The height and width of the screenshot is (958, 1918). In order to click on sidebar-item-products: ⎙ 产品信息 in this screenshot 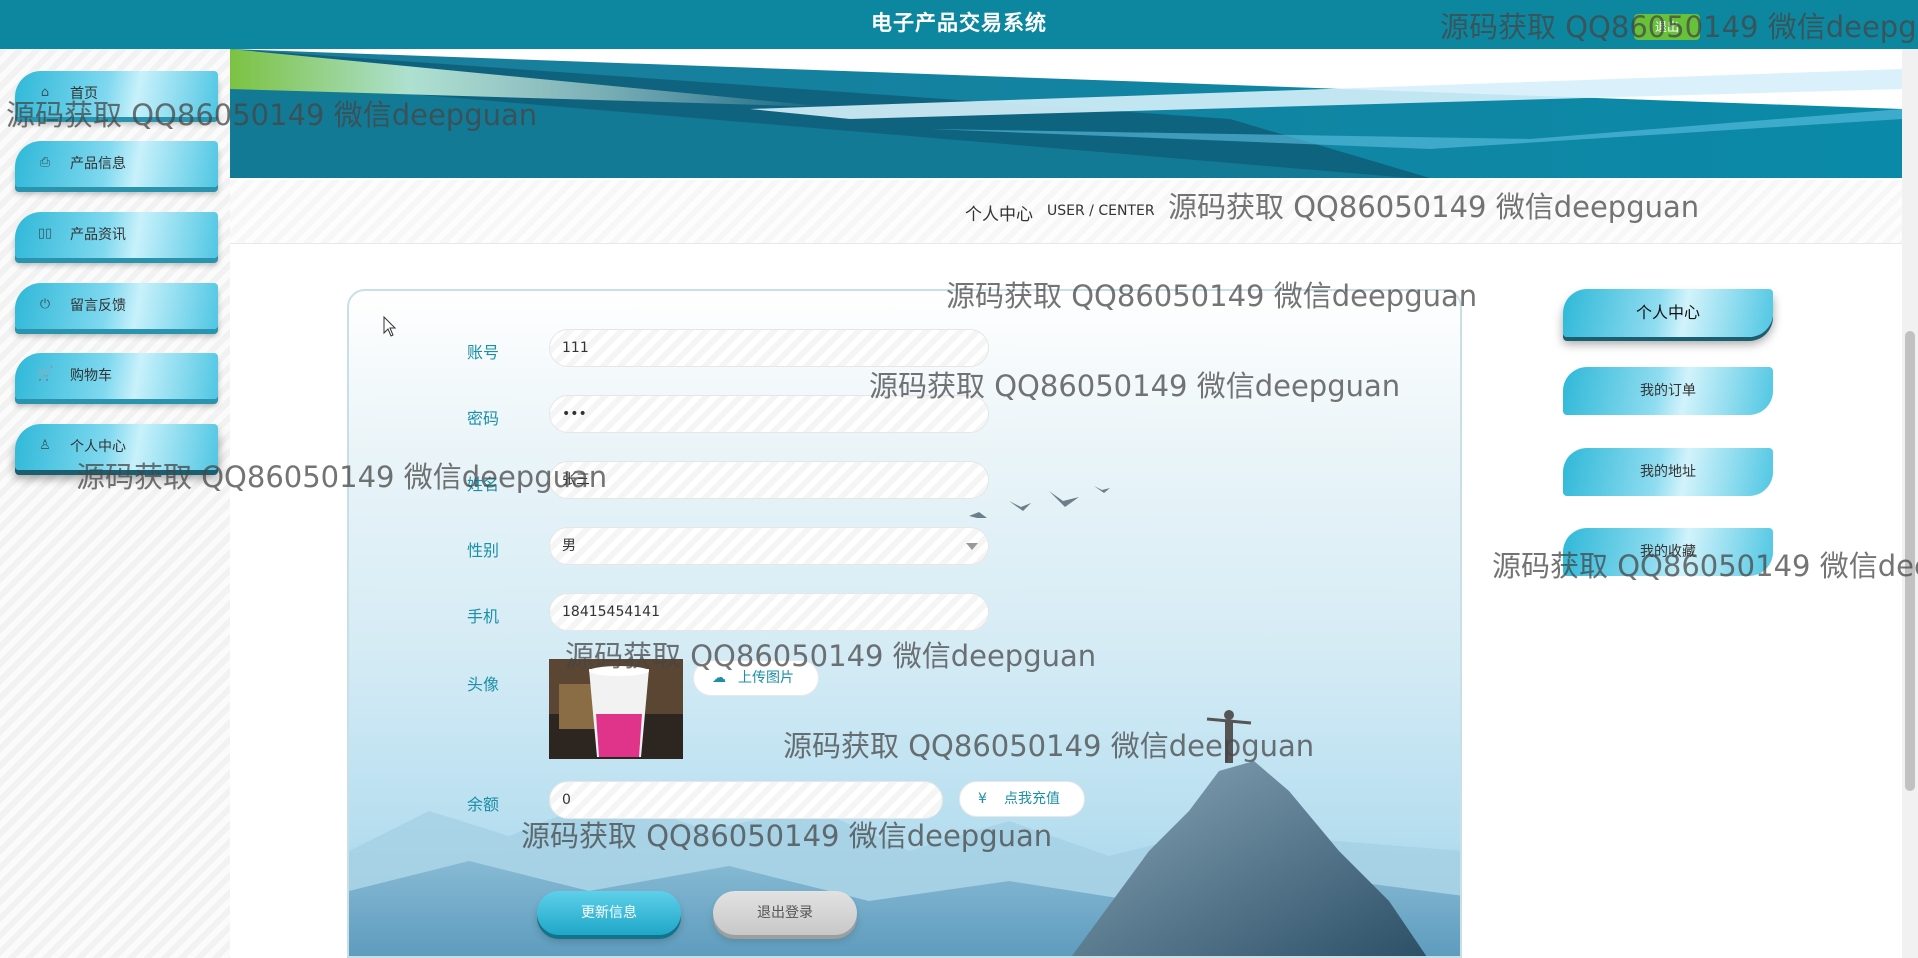, I will do `click(116, 164)`.